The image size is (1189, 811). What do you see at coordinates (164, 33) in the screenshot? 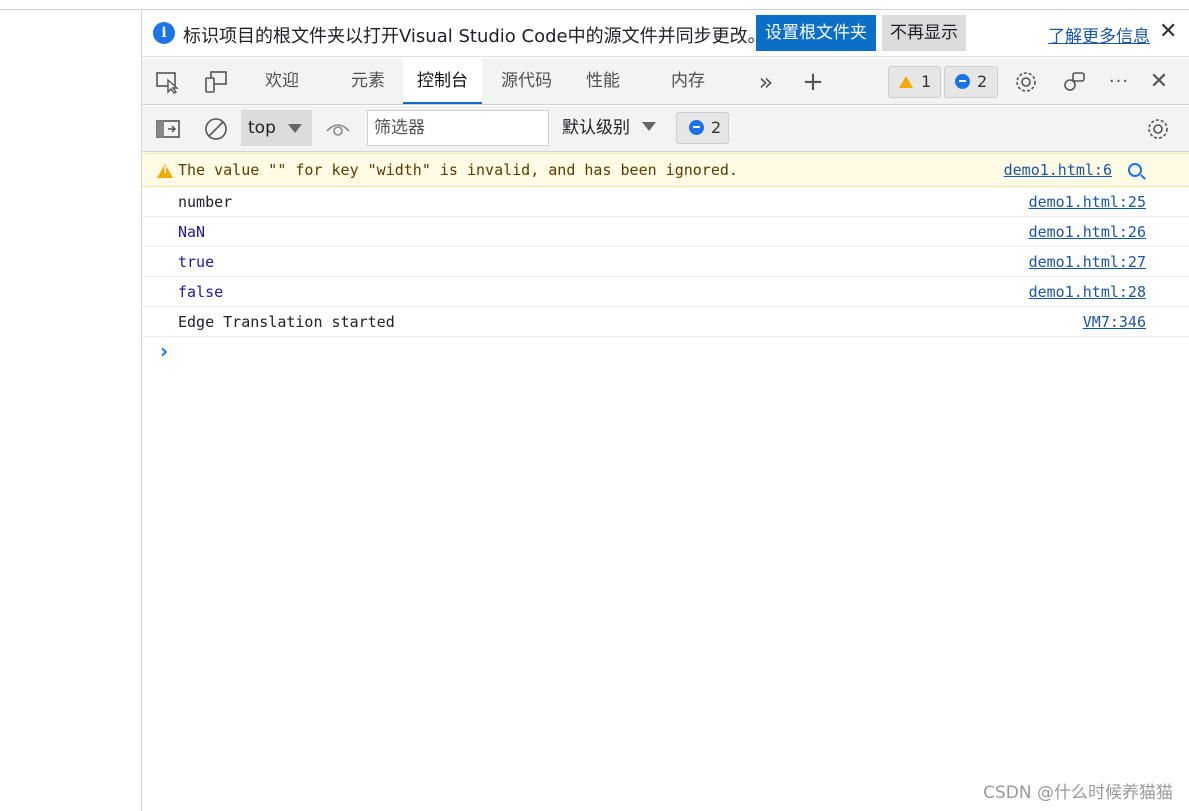
I see `info-icon: i` at bounding box center [164, 33].